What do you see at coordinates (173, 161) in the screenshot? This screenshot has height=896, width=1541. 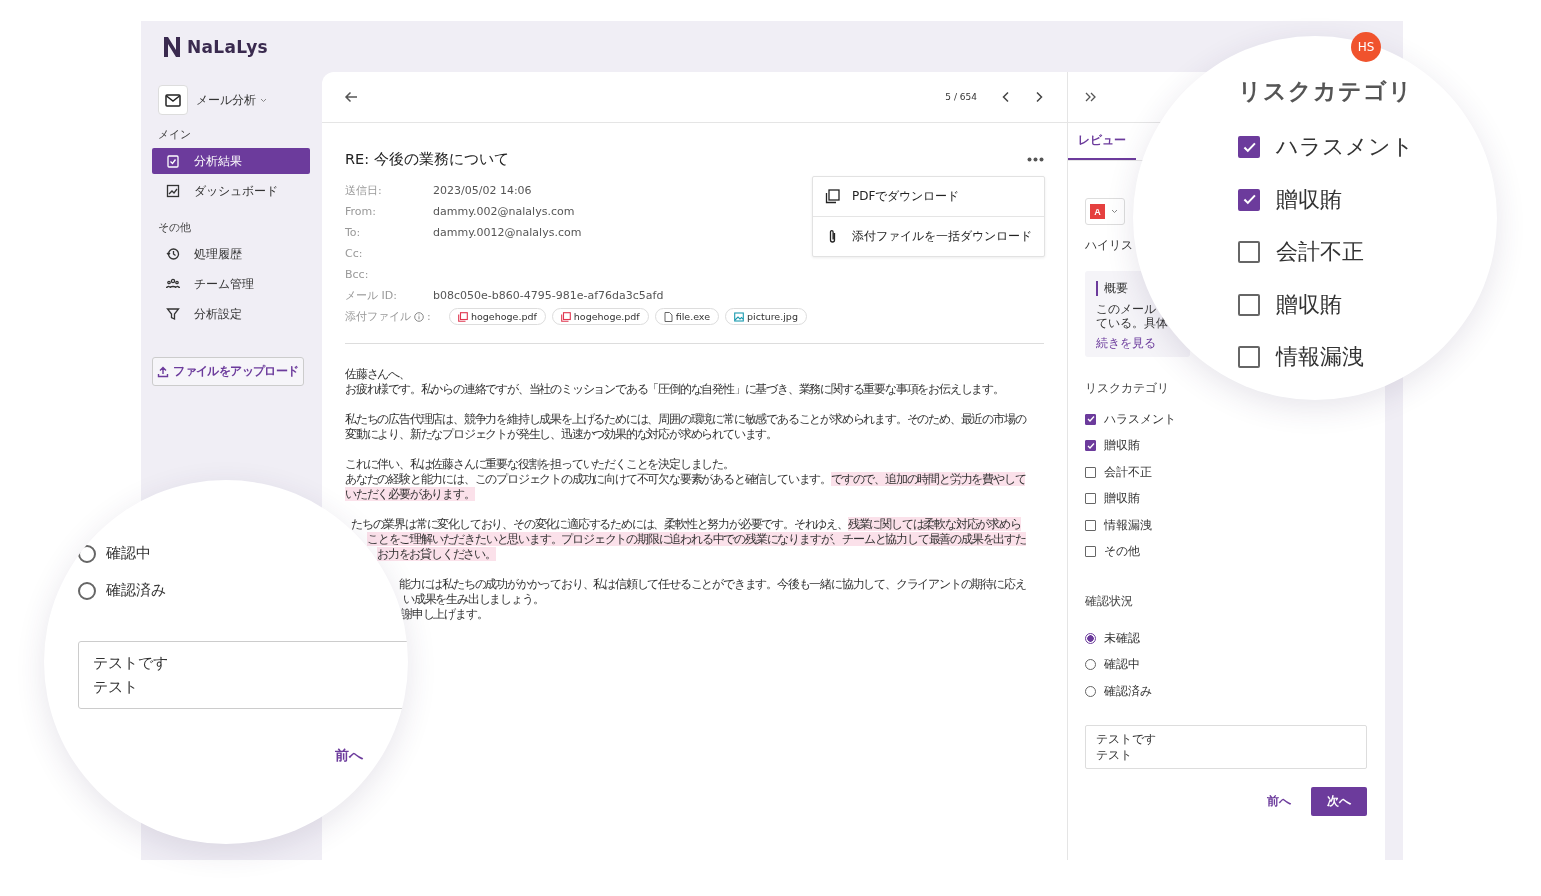 I see `clipboard-check-icon` at bounding box center [173, 161].